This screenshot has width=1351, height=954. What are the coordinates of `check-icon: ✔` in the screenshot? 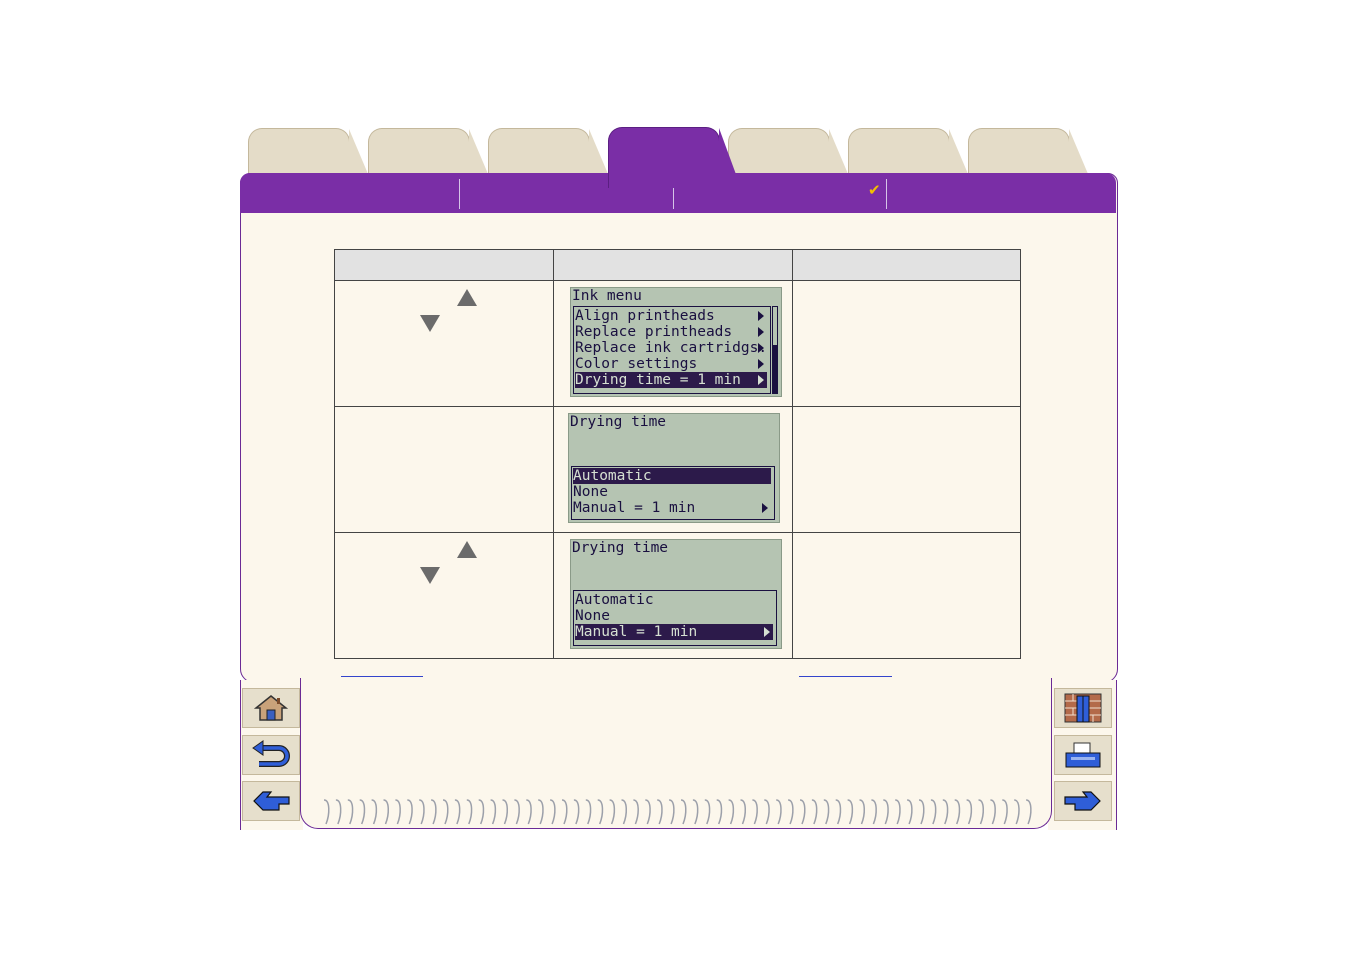 It's located at (874, 190).